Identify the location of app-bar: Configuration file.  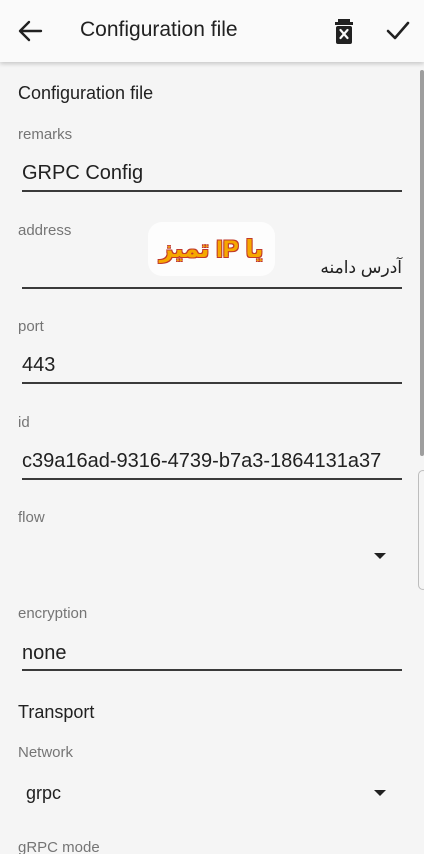
(212, 31).